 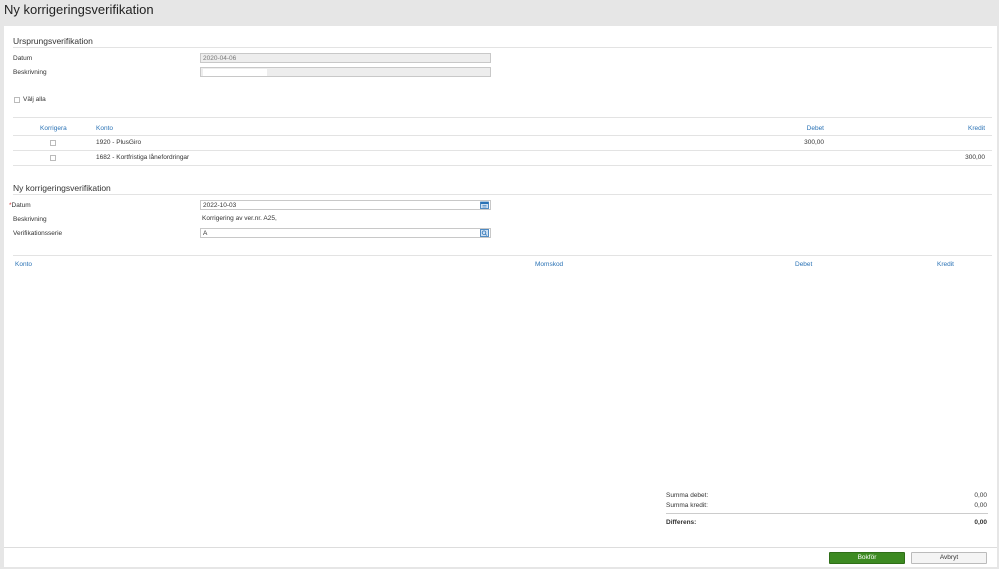 What do you see at coordinates (687, 505) in the screenshot?
I see `sum-credit-label: Summa kredit:` at bounding box center [687, 505].